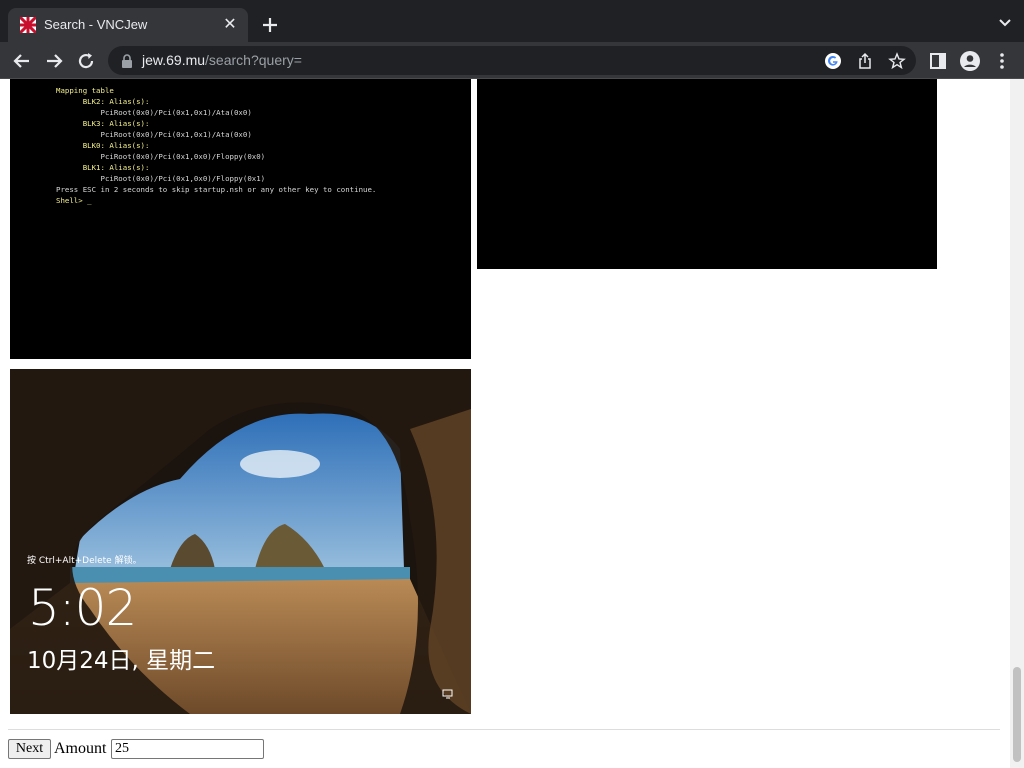  I want to click on console-line: BLK1: Alias(s):, so click(103, 167).